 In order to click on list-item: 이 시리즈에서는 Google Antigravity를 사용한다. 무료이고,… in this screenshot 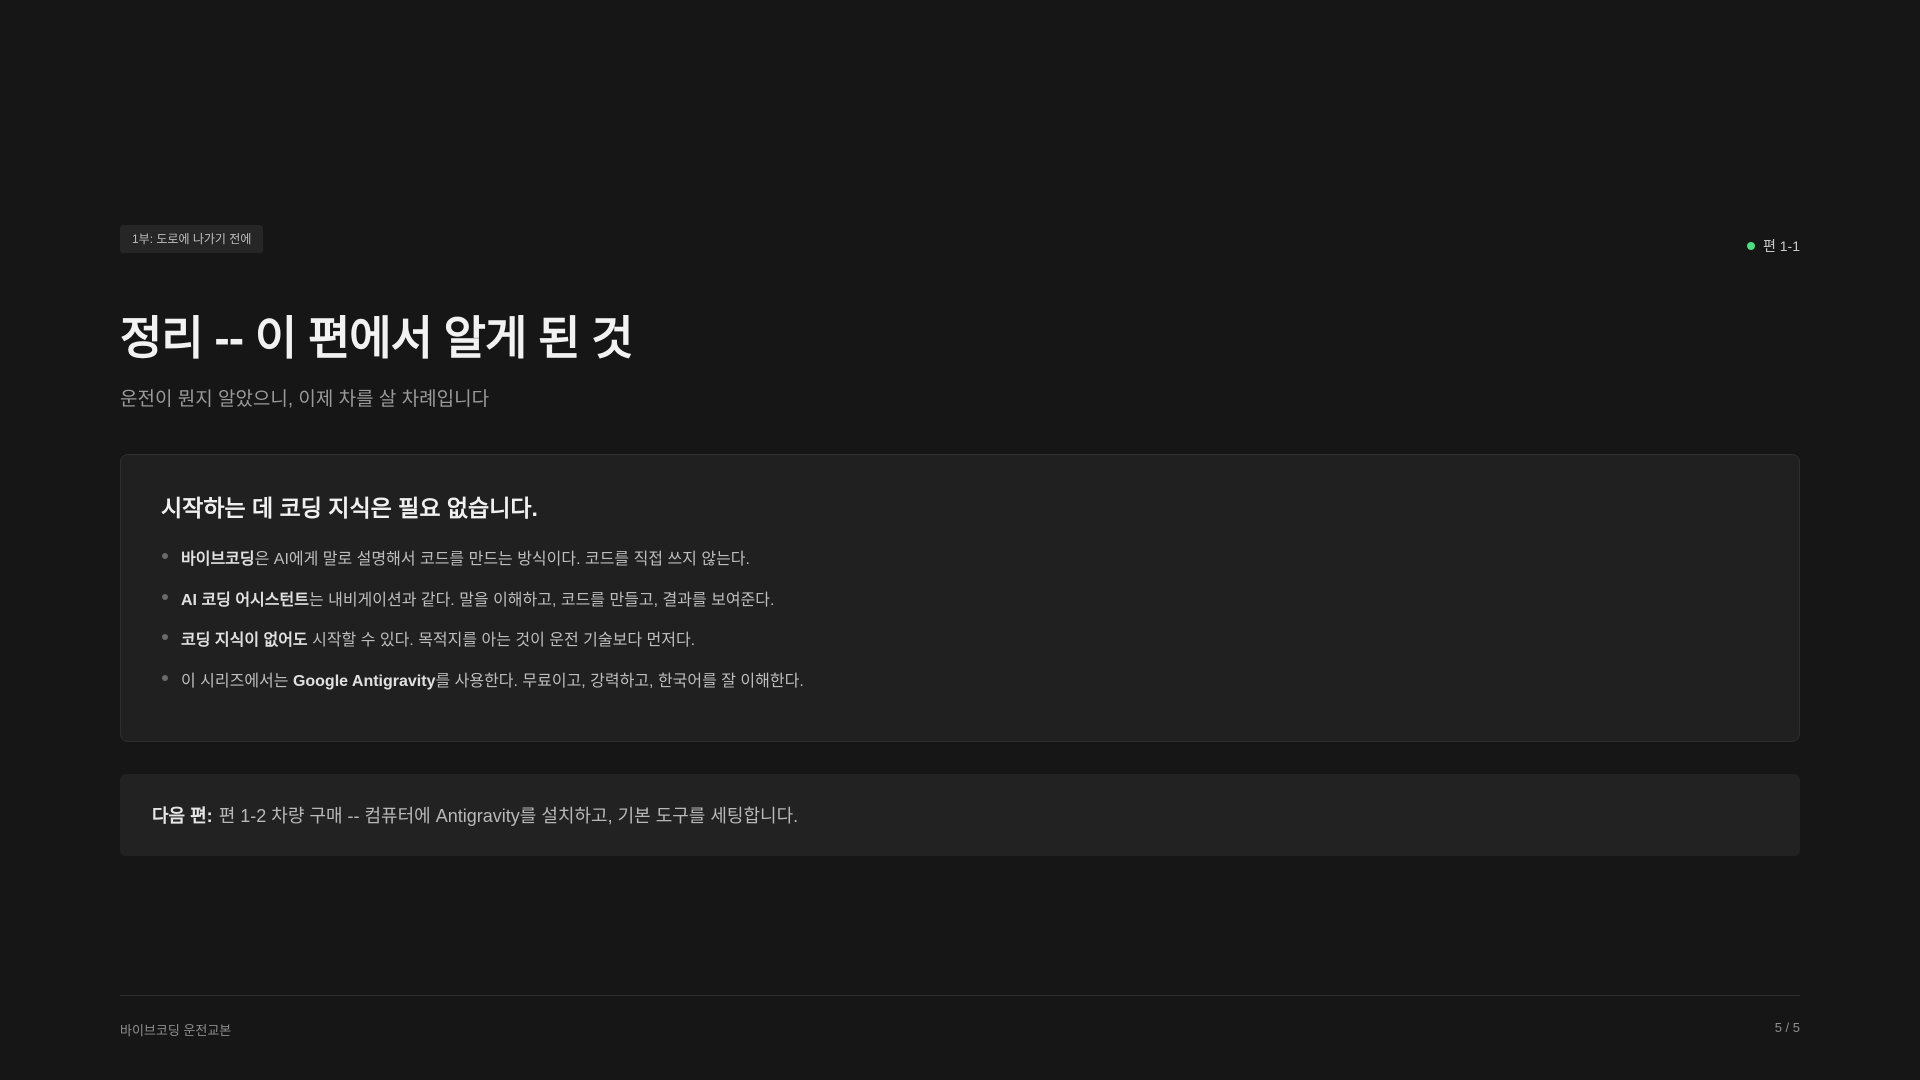, I will do `click(960, 682)`.